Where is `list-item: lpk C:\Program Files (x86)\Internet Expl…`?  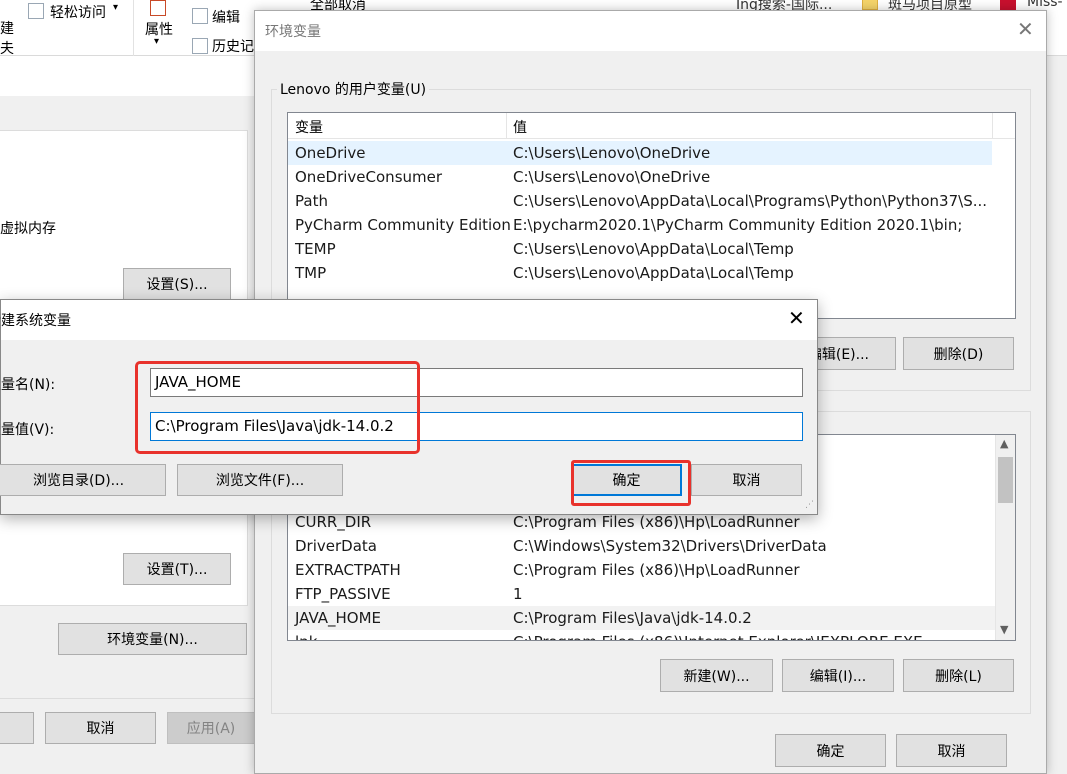 list-item: lpk C:\Program Files (x86)\Internet Expl… is located at coordinates (651, 635).